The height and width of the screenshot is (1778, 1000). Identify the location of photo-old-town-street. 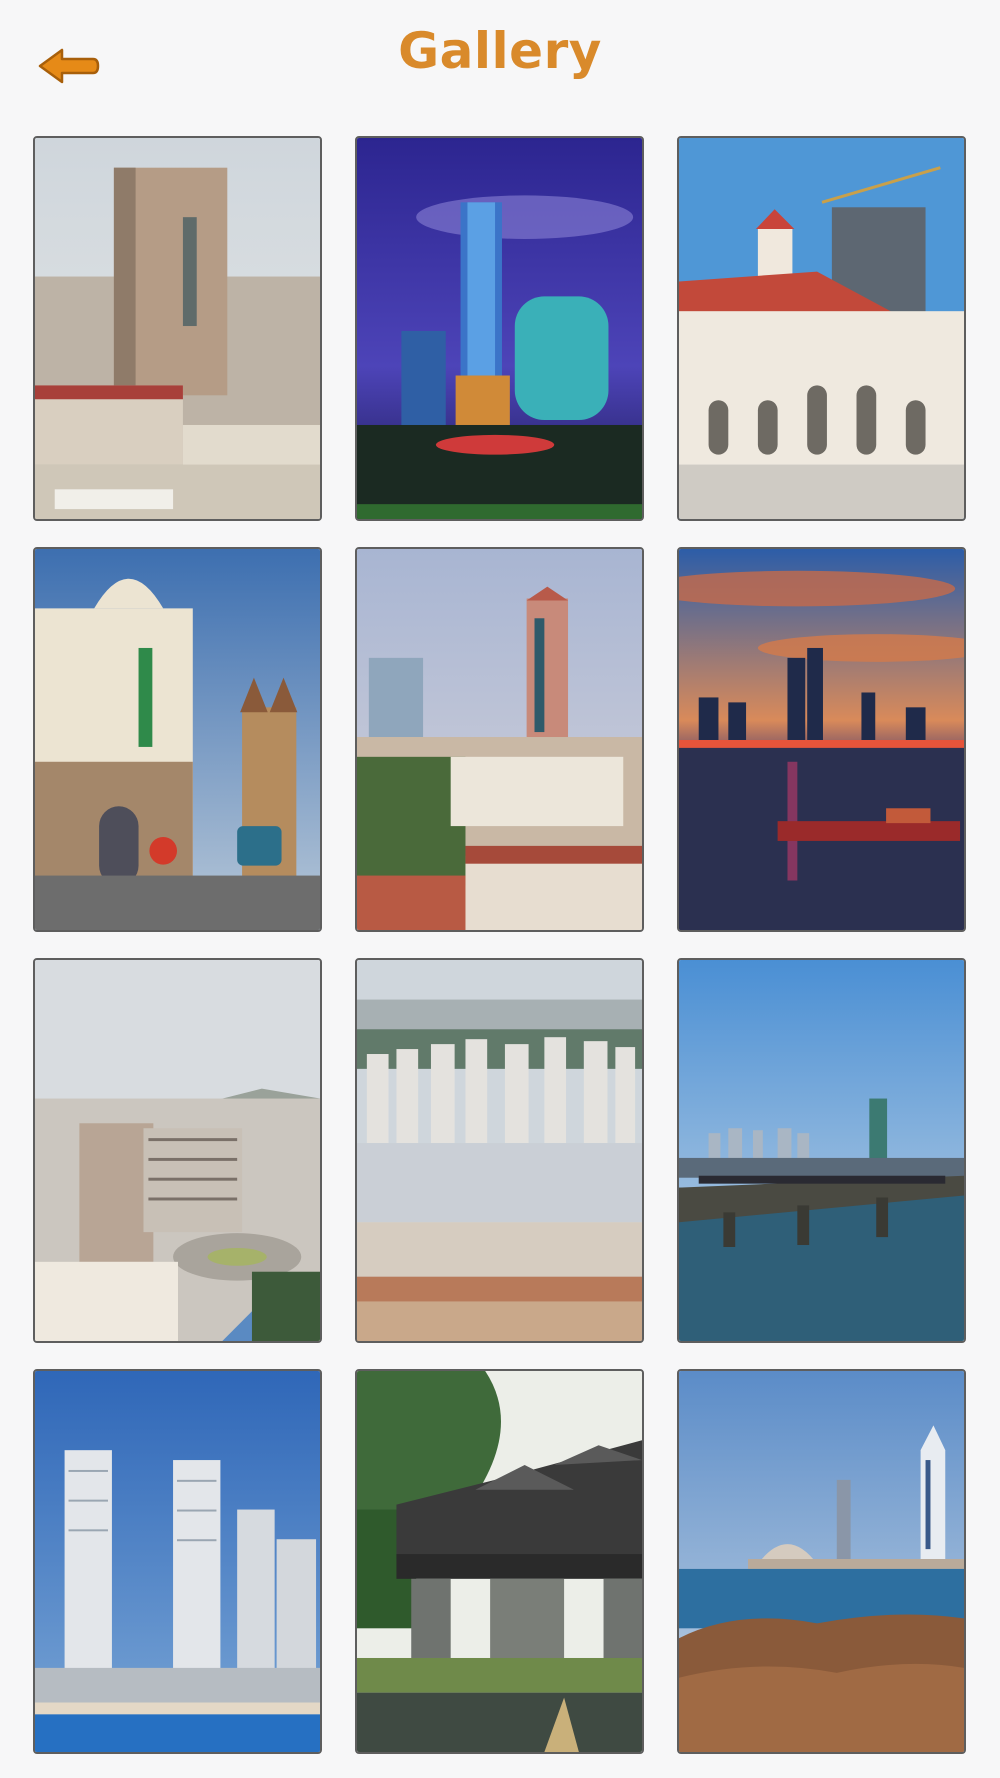
(177, 739).